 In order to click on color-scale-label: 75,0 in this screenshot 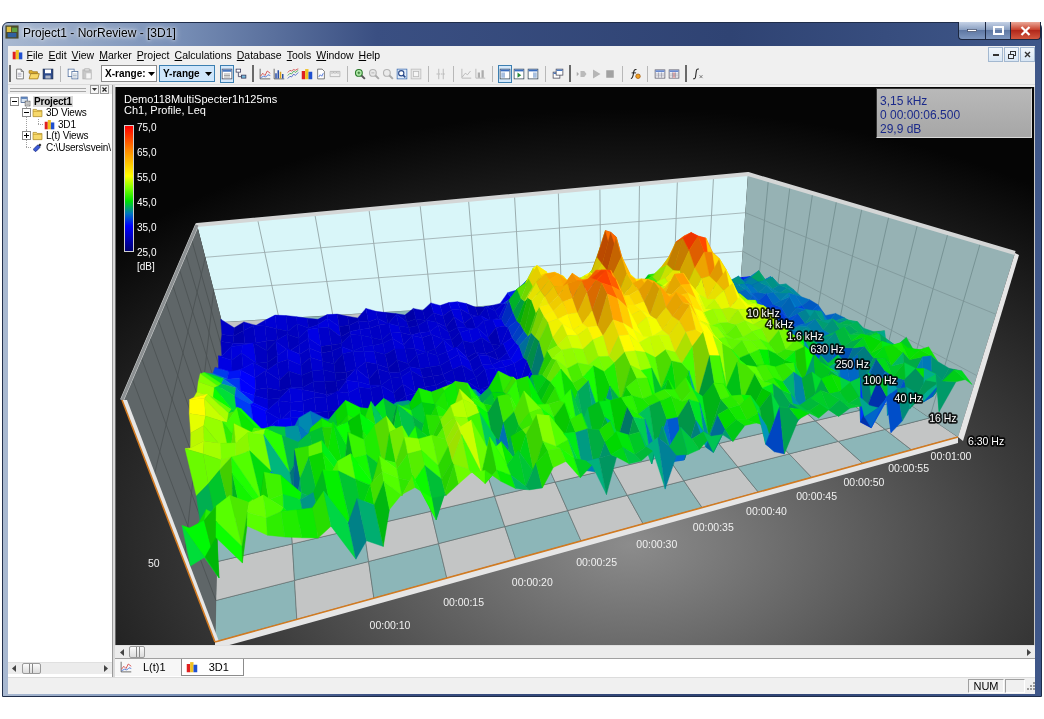, I will do `click(147, 128)`.